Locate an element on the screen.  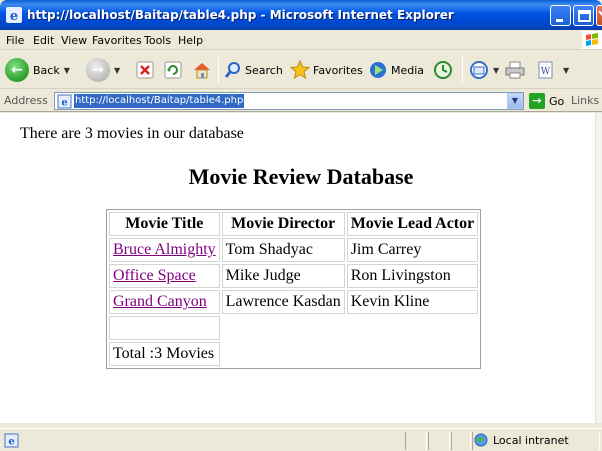
close-button is located at coordinates (599, 15).